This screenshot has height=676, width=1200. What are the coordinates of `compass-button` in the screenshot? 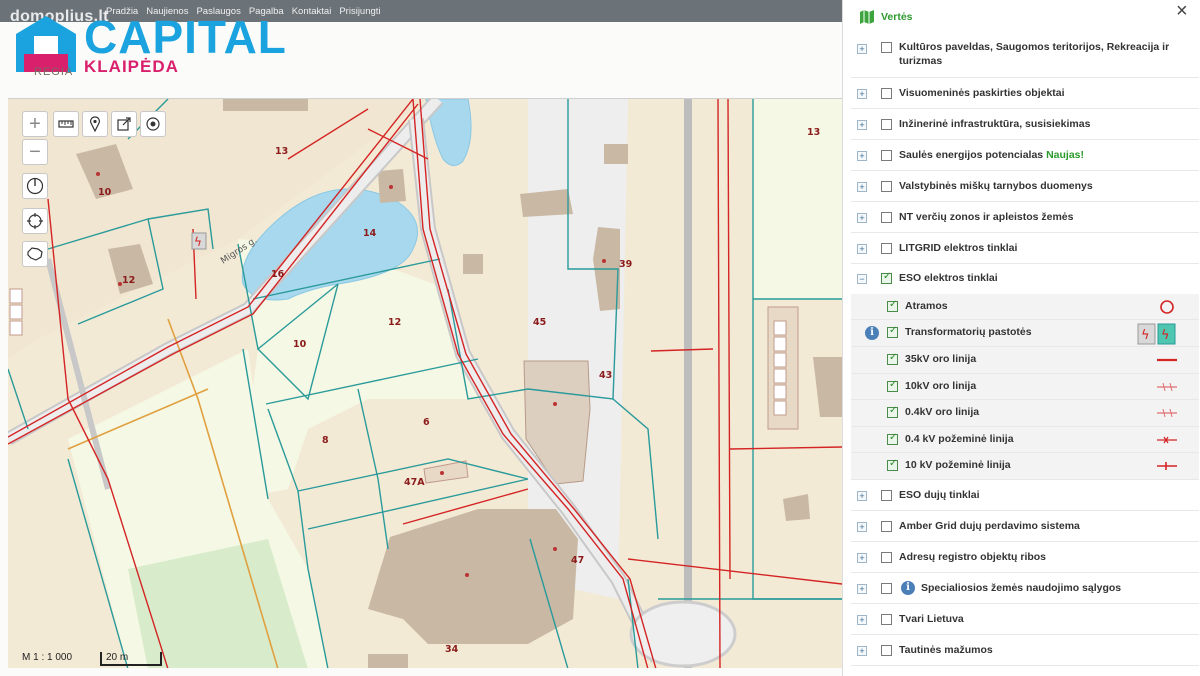 It's located at (35, 186).